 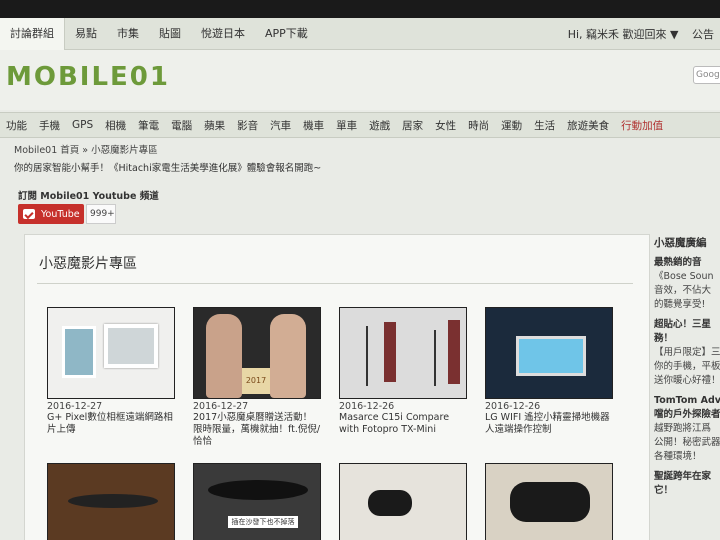 What do you see at coordinates (687, 339) in the screenshot?
I see `sidebar-item: 務！` at bounding box center [687, 339].